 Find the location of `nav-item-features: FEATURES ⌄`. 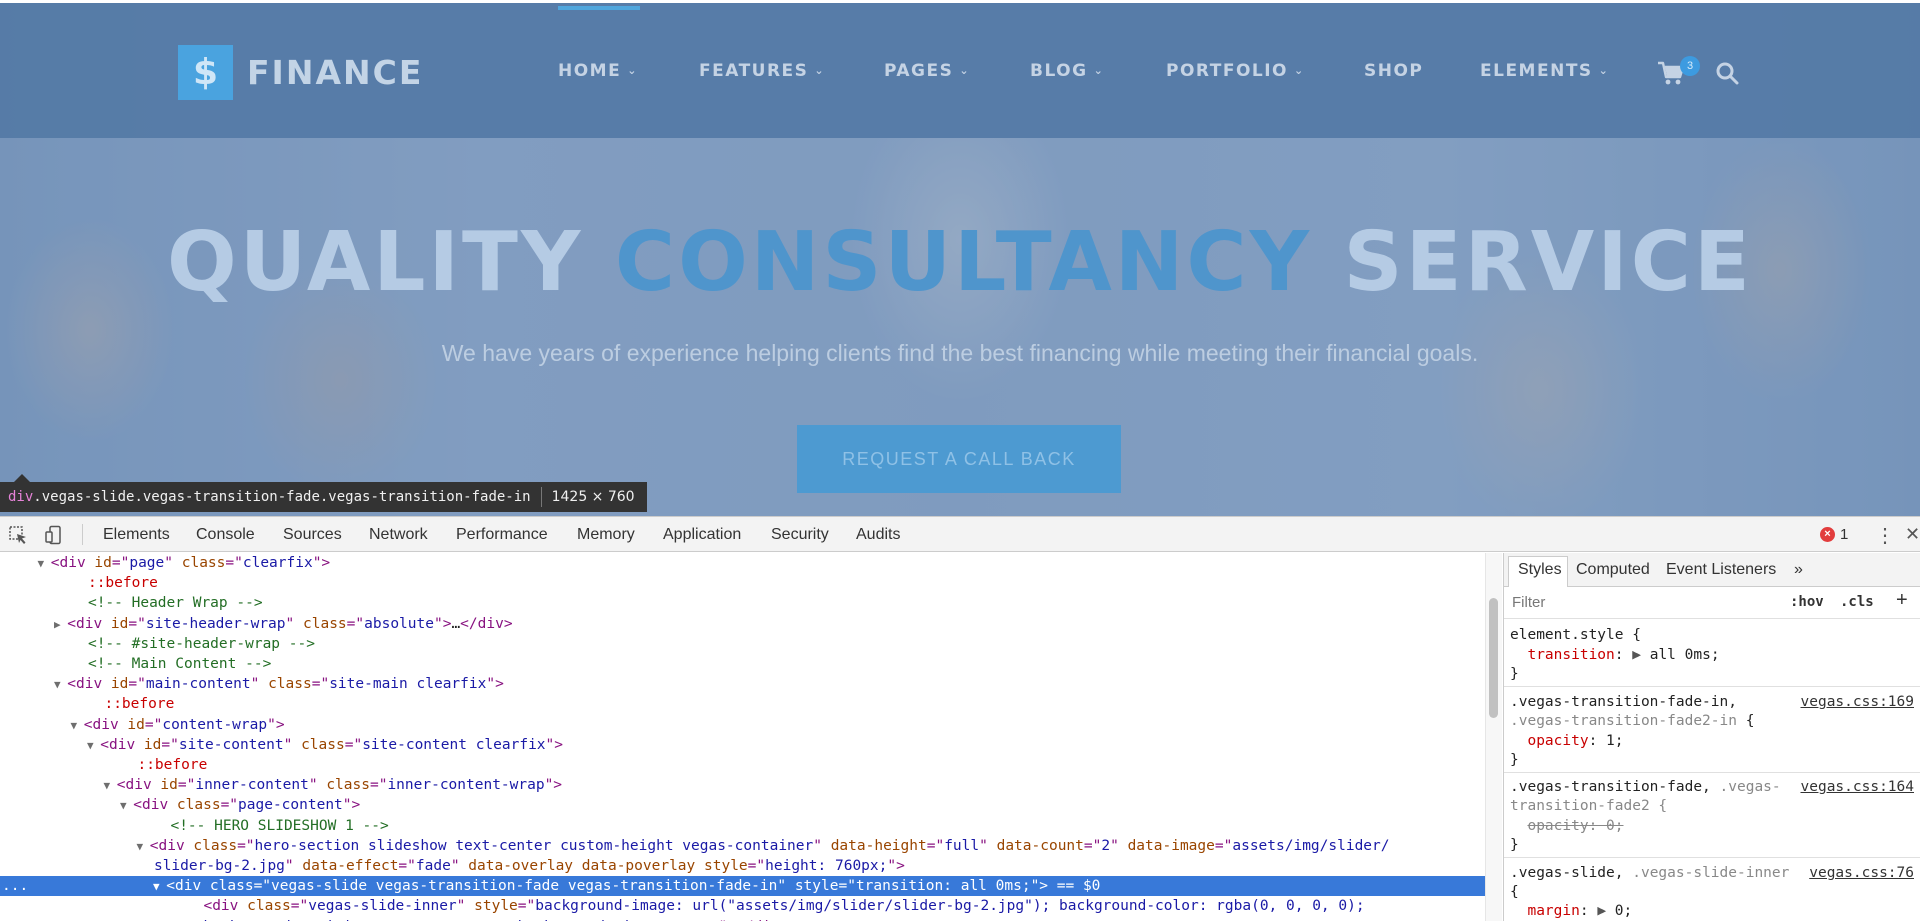

nav-item-features: FEATURES ⌄ is located at coordinates (762, 71).